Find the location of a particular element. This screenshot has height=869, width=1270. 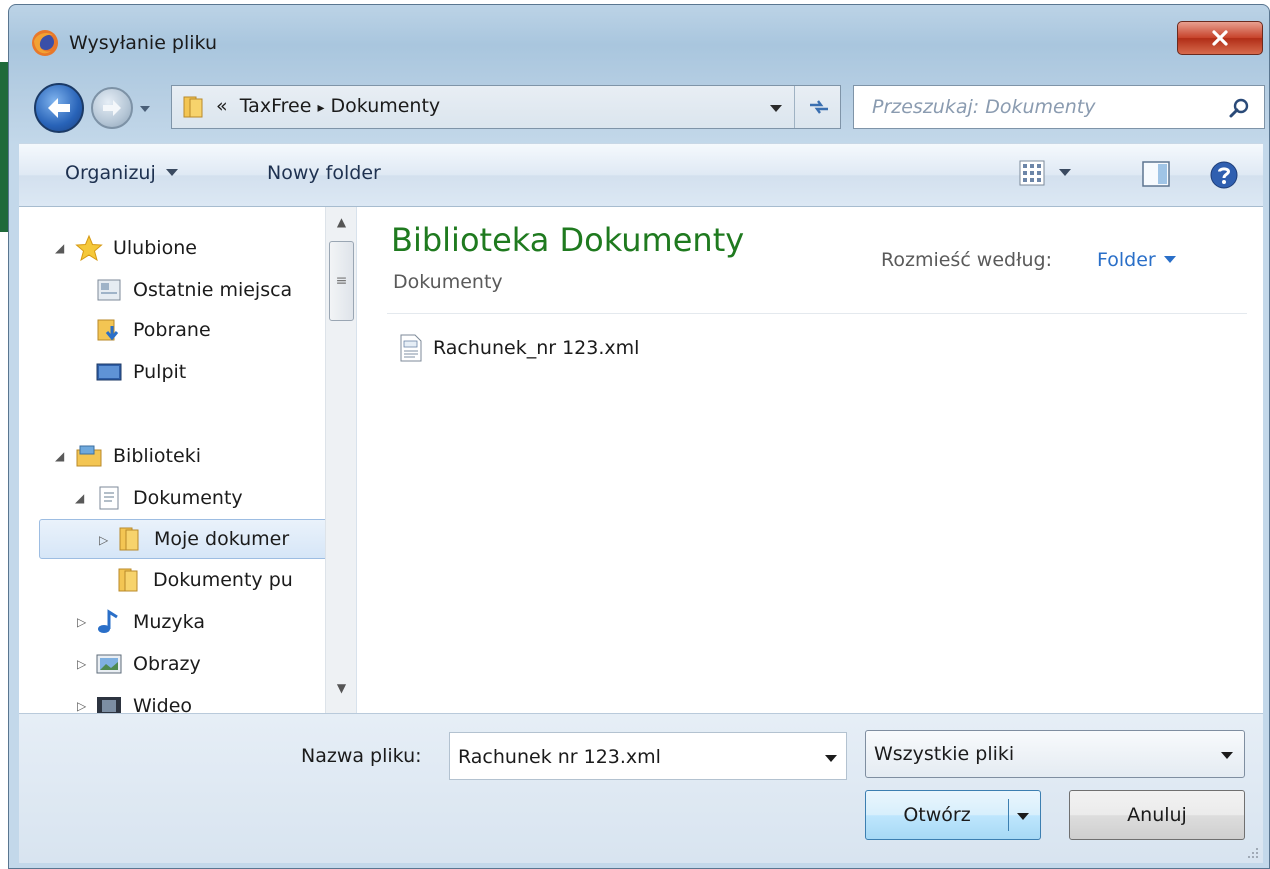

open-options-dropdown-icon is located at coordinates (1023, 816).